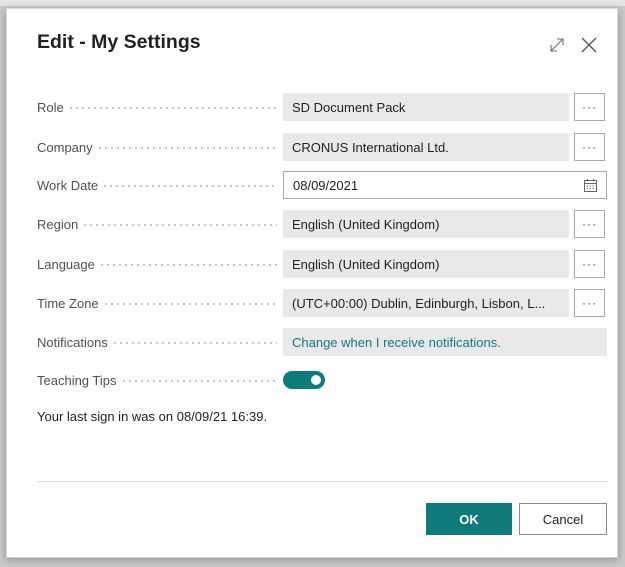  I want to click on background-strip, so click(312, 3).